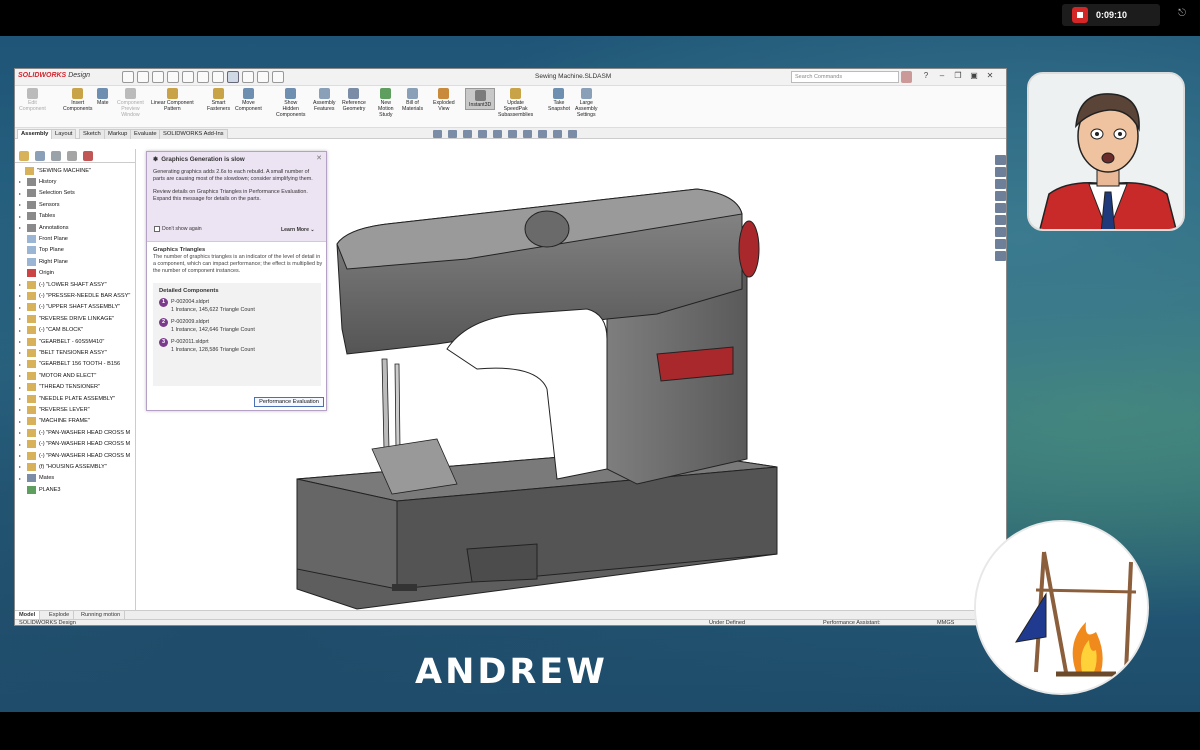 Image resolution: width=1200 pixels, height=750 pixels. Describe the element at coordinates (63, 284) in the screenshot. I see `tree-item: ▸ (-) "LOWER SHAFT ASSY"` at that location.